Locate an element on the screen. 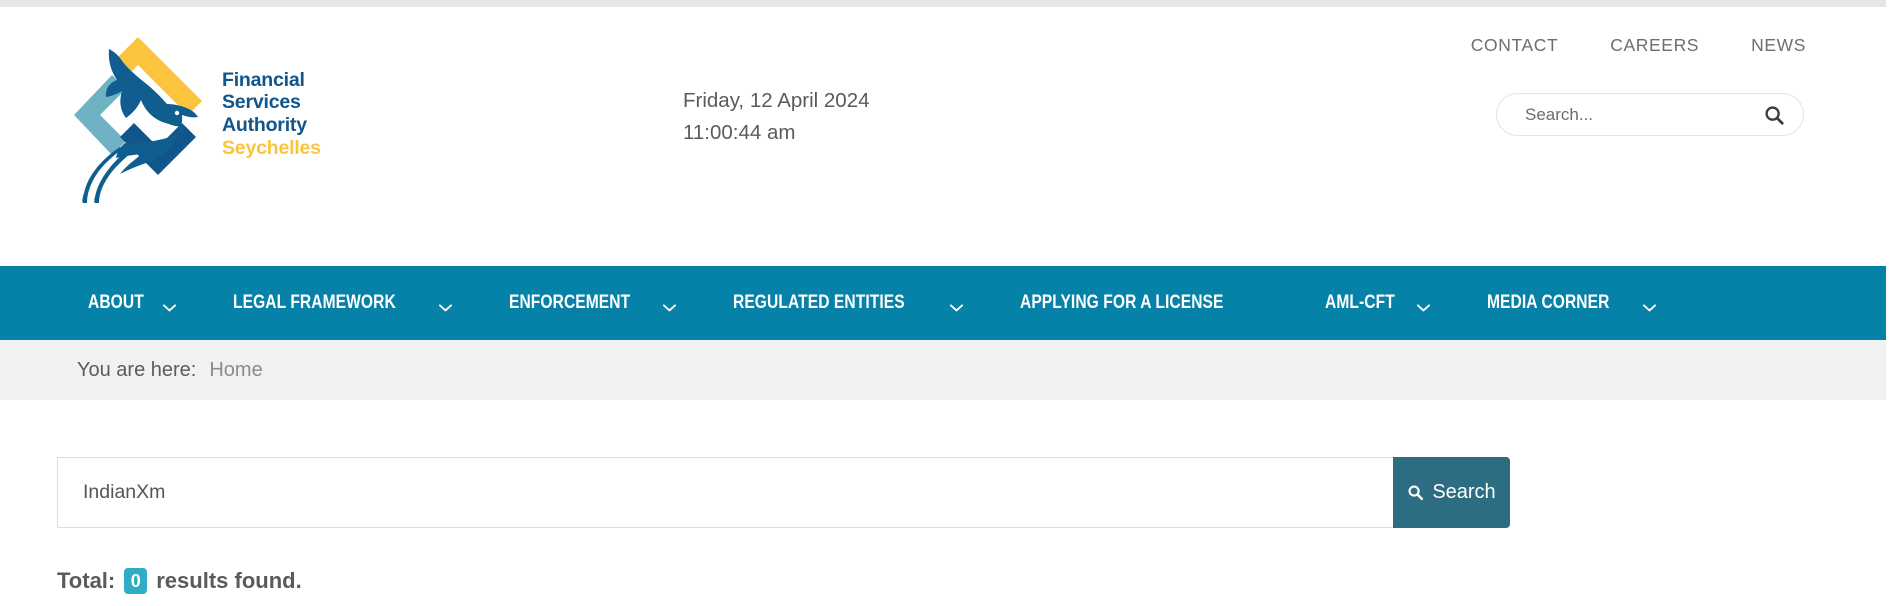 This screenshot has height=606, width=1896. scrollbar-gutter is located at coordinates (1891, 303).